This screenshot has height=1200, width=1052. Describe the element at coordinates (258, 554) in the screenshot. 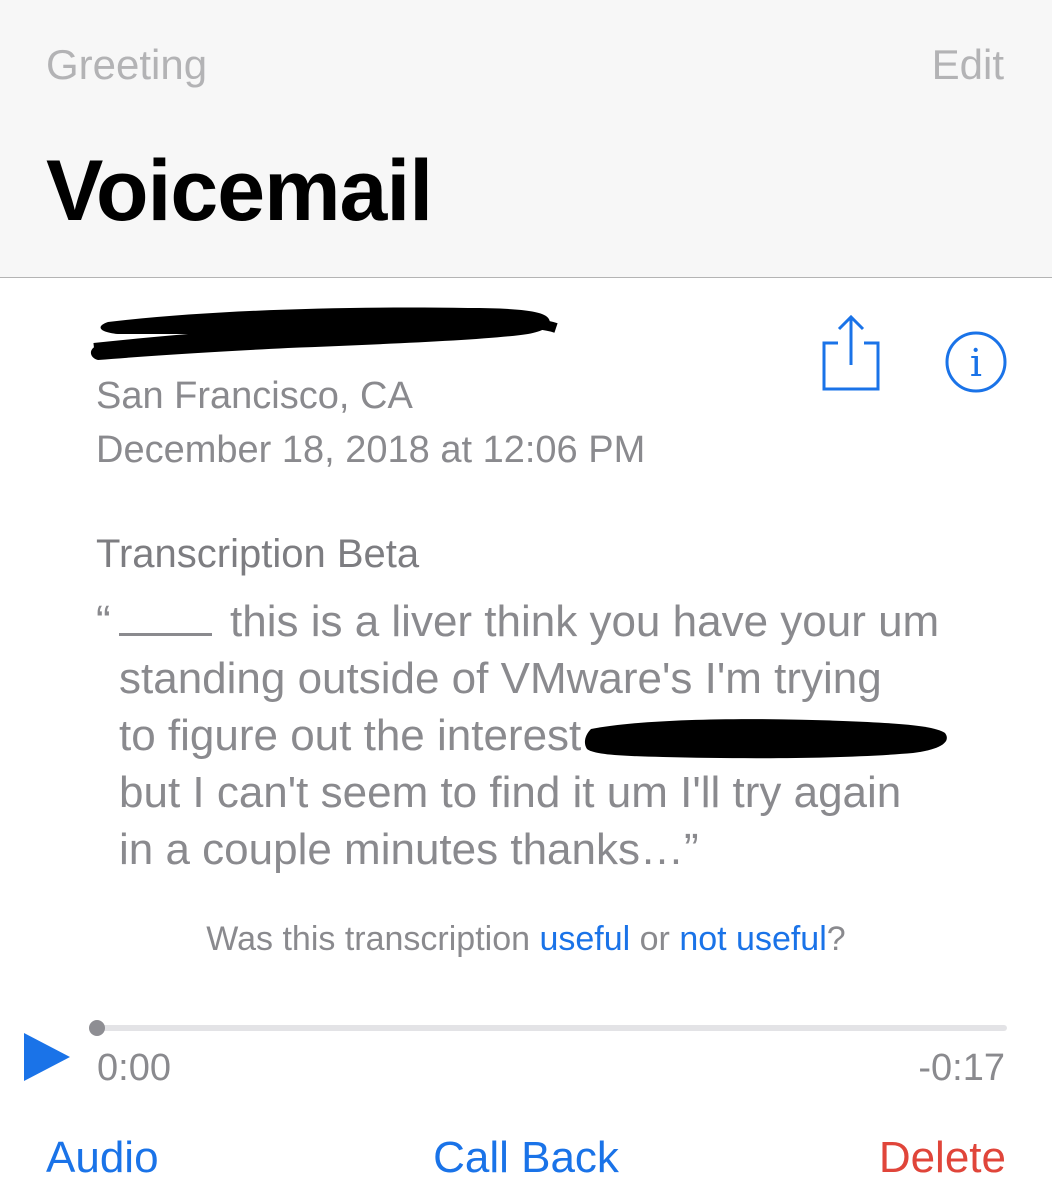

I see `transcription-label: Transcription Beta` at that location.